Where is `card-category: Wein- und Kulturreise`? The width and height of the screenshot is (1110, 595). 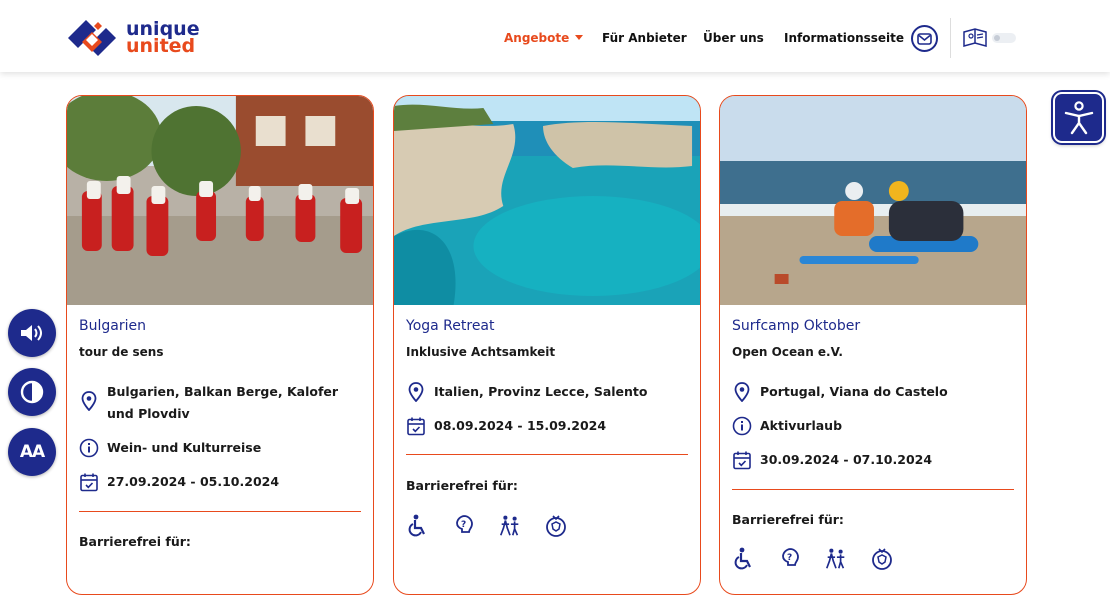
card-category: Wein- und Kulturreise is located at coordinates (170, 448).